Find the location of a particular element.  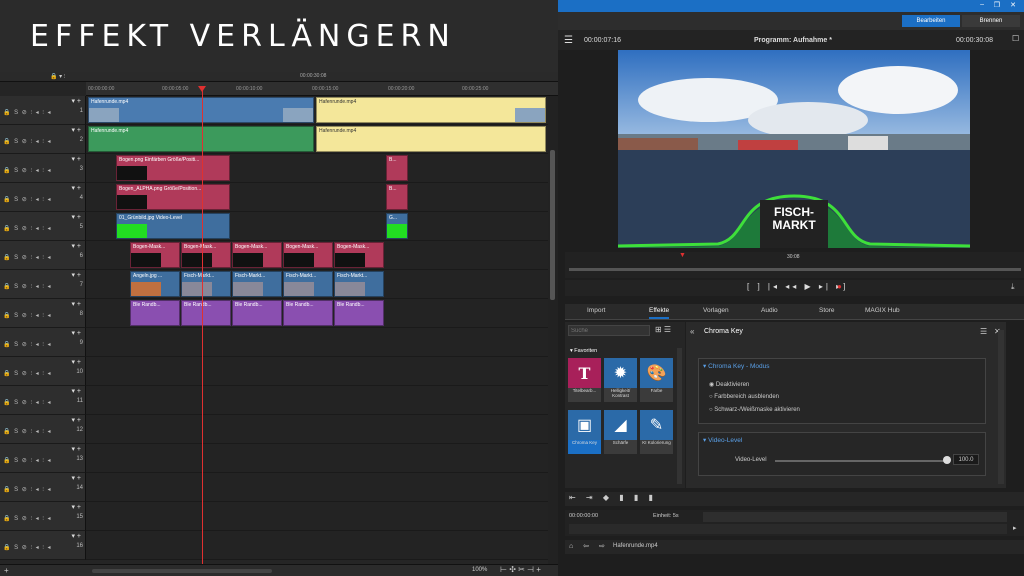

grid-view-icon: ⊞ ☰ is located at coordinates (663, 329).